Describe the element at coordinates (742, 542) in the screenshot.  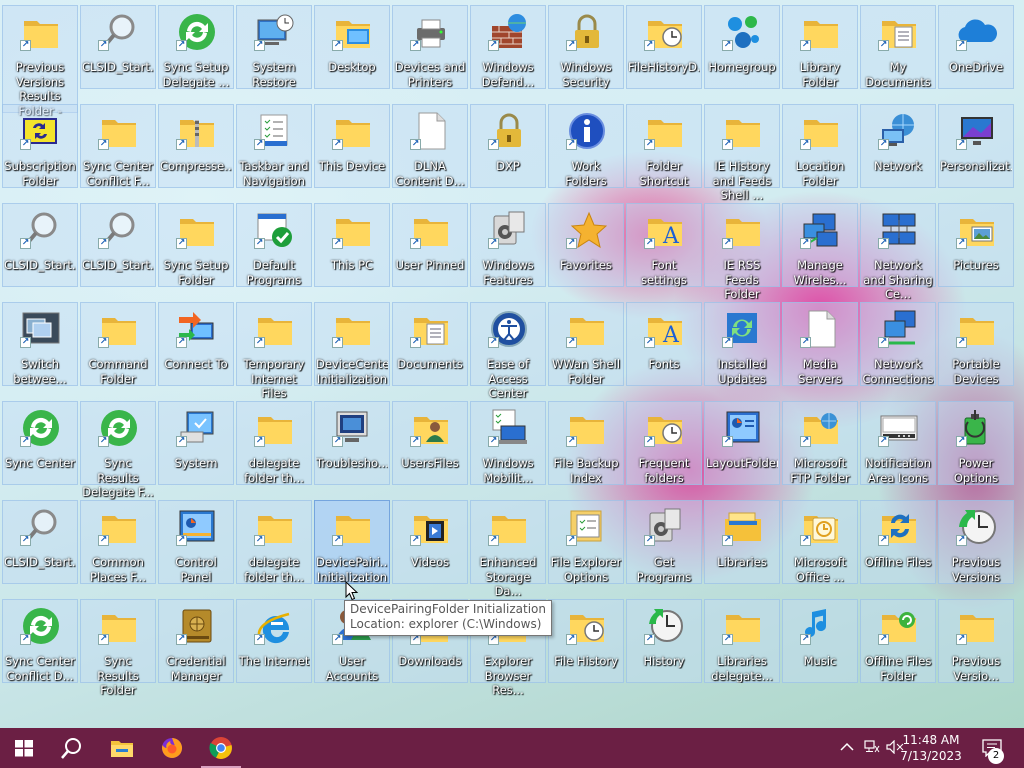
I see `desktop-icon-libraries: ↗ Libraries` at that location.